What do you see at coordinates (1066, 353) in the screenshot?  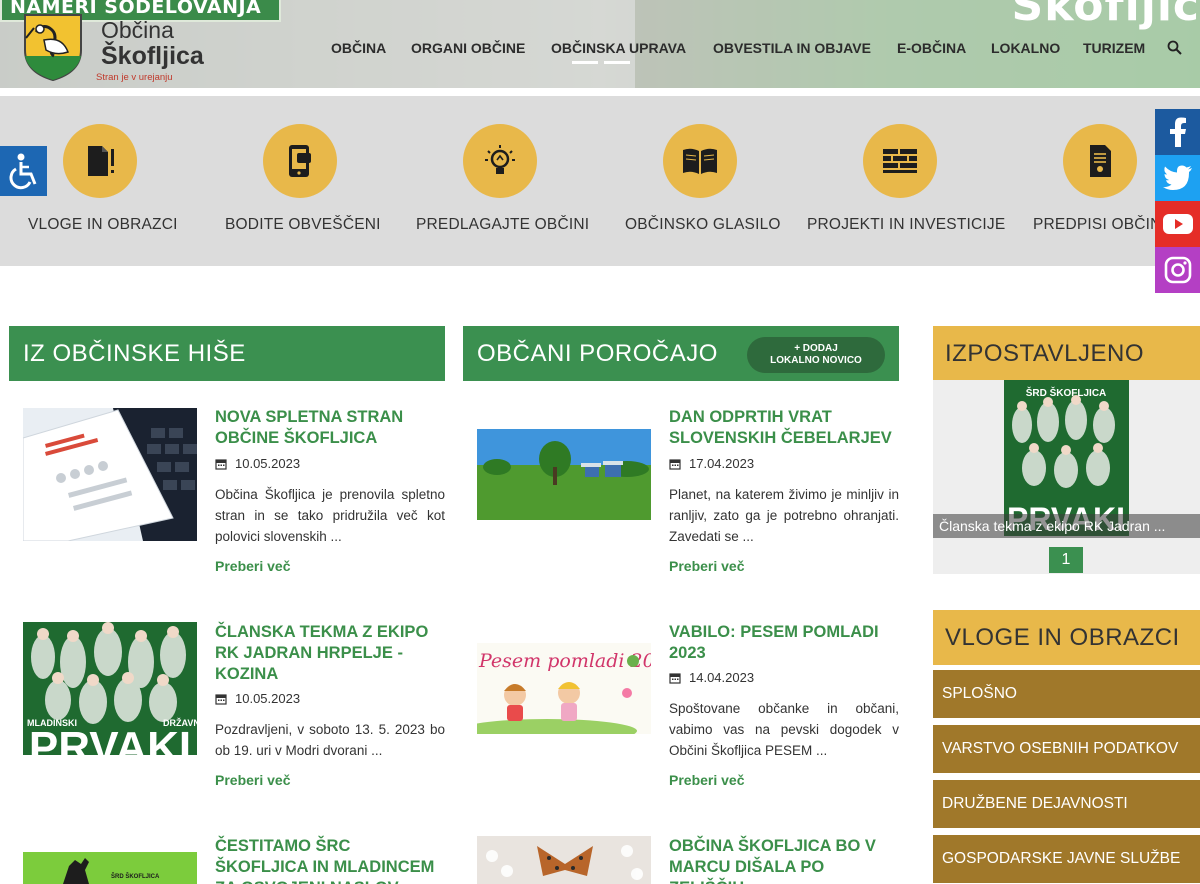 I see `sidebar-title-izpostavljeno: IZPOSTAVLJENO` at bounding box center [1066, 353].